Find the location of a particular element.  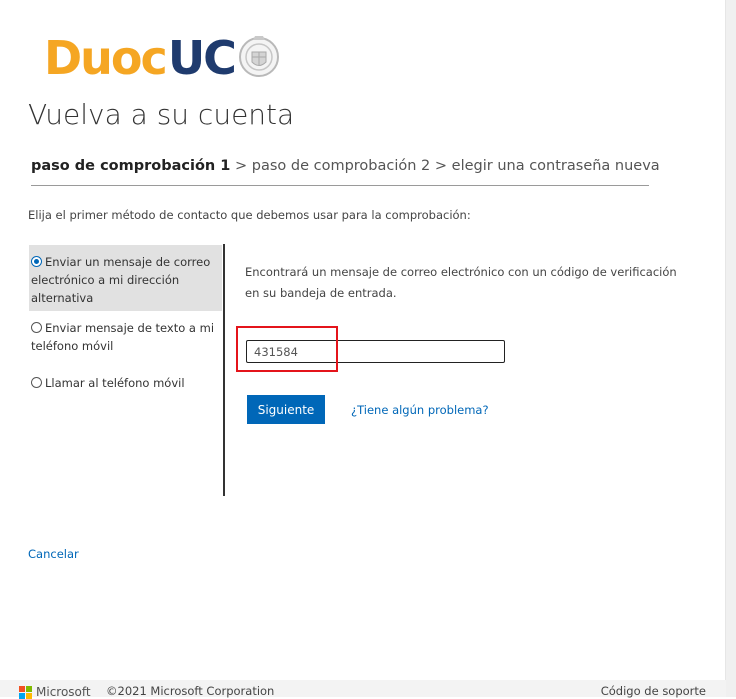

logo-text-duoc: Duoc is located at coordinates (106, 58).